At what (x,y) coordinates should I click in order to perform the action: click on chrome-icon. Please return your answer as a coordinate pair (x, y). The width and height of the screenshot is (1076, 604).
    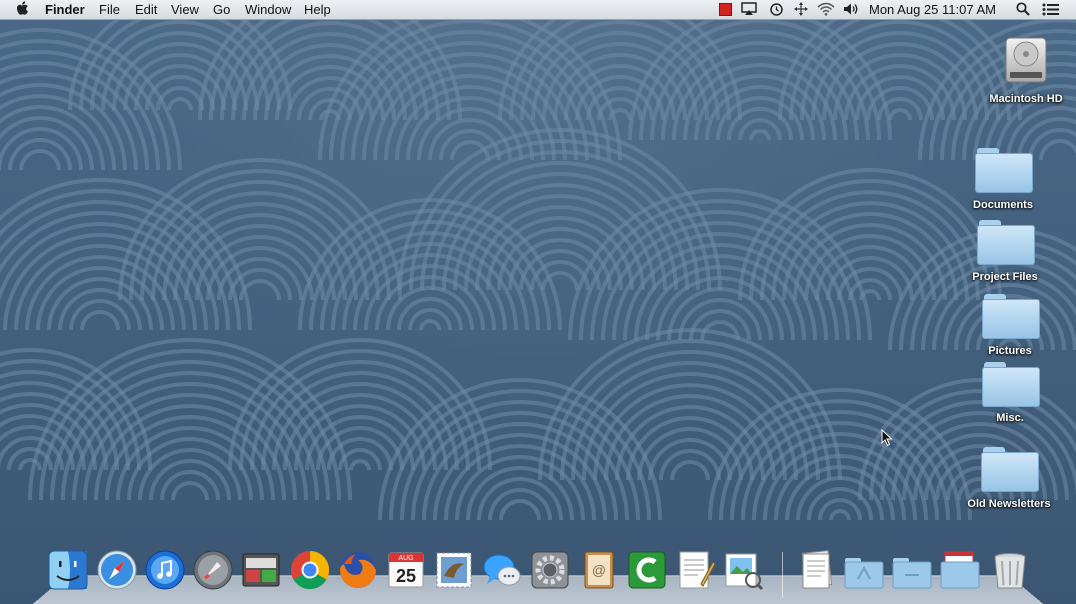
    Looking at the image, I should click on (310, 570).